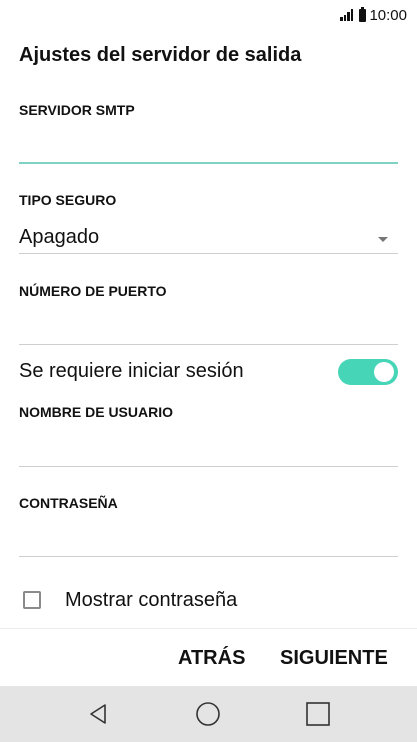 This screenshot has height=742, width=417. I want to click on require-login-toggle, so click(368, 372).